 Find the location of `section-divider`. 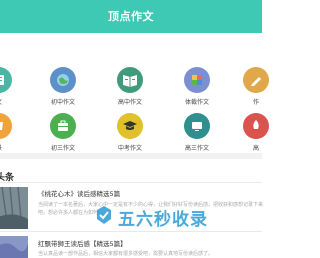

section-divider is located at coordinates (131, 156).